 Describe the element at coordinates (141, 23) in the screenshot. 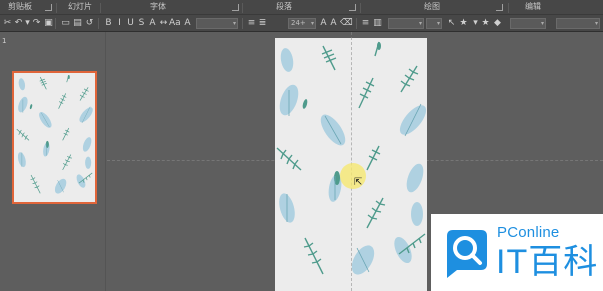

I see `strikethrough-icon: S` at that location.